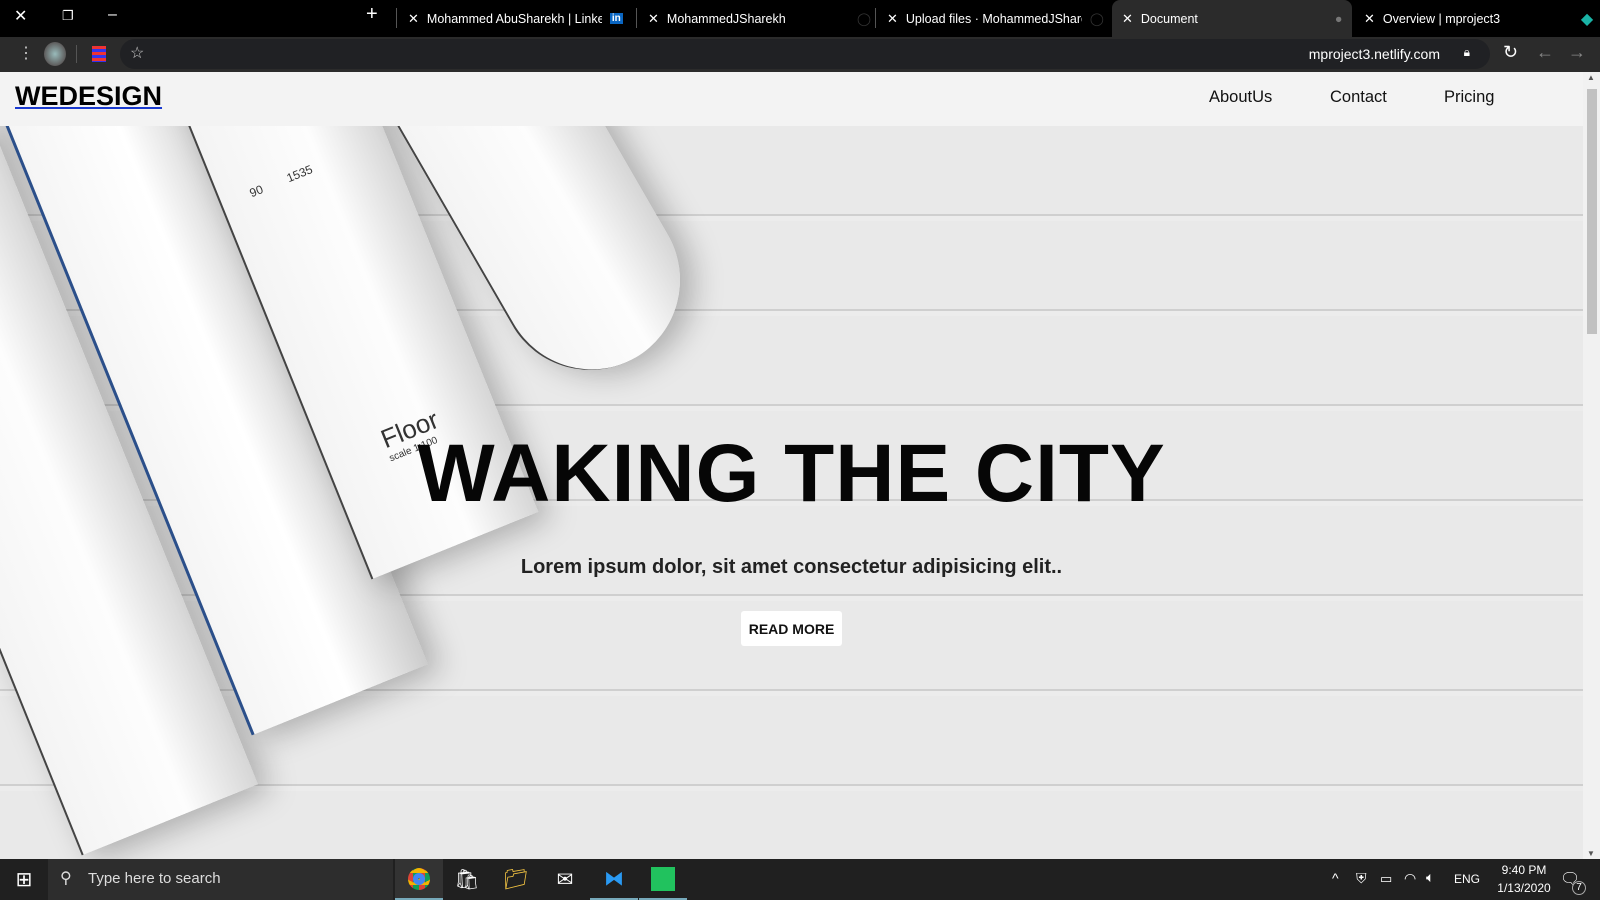 This screenshot has height=900, width=1600. What do you see at coordinates (1335, 878) in the screenshot?
I see `show-hidden-icons: ^` at bounding box center [1335, 878].